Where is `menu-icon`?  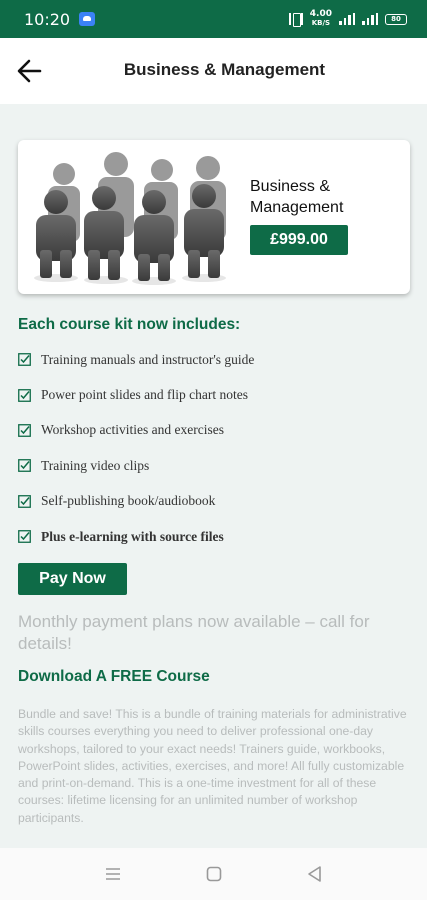 menu-icon is located at coordinates (113, 874).